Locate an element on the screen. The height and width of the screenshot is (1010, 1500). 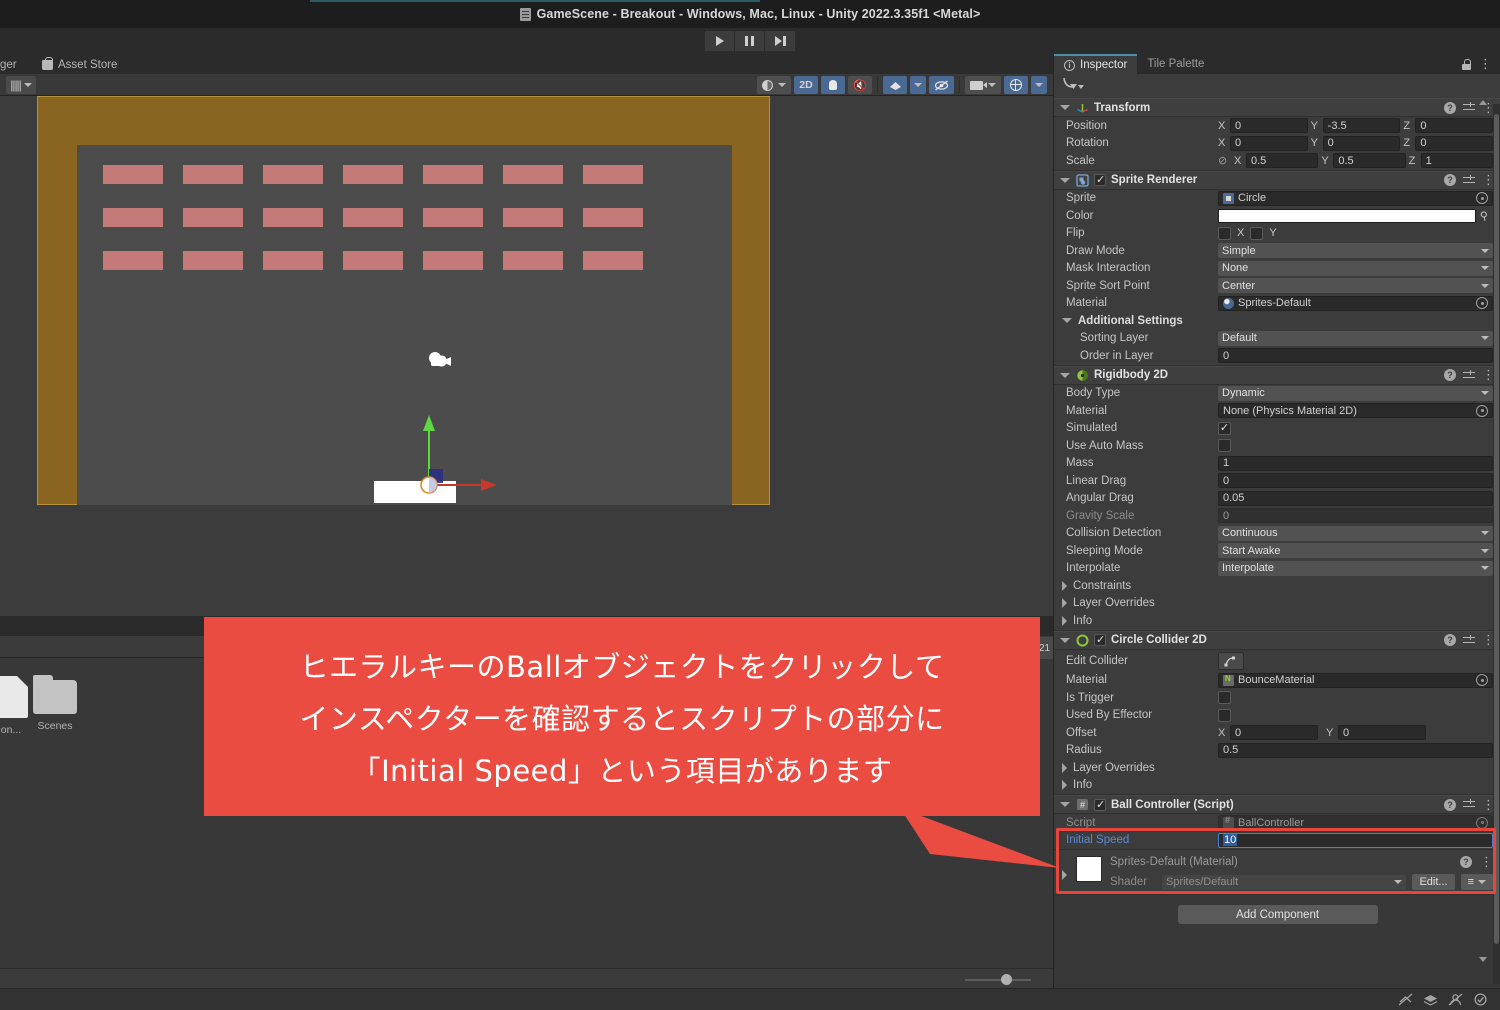
layers-status-icon is located at coordinates (1430, 999).